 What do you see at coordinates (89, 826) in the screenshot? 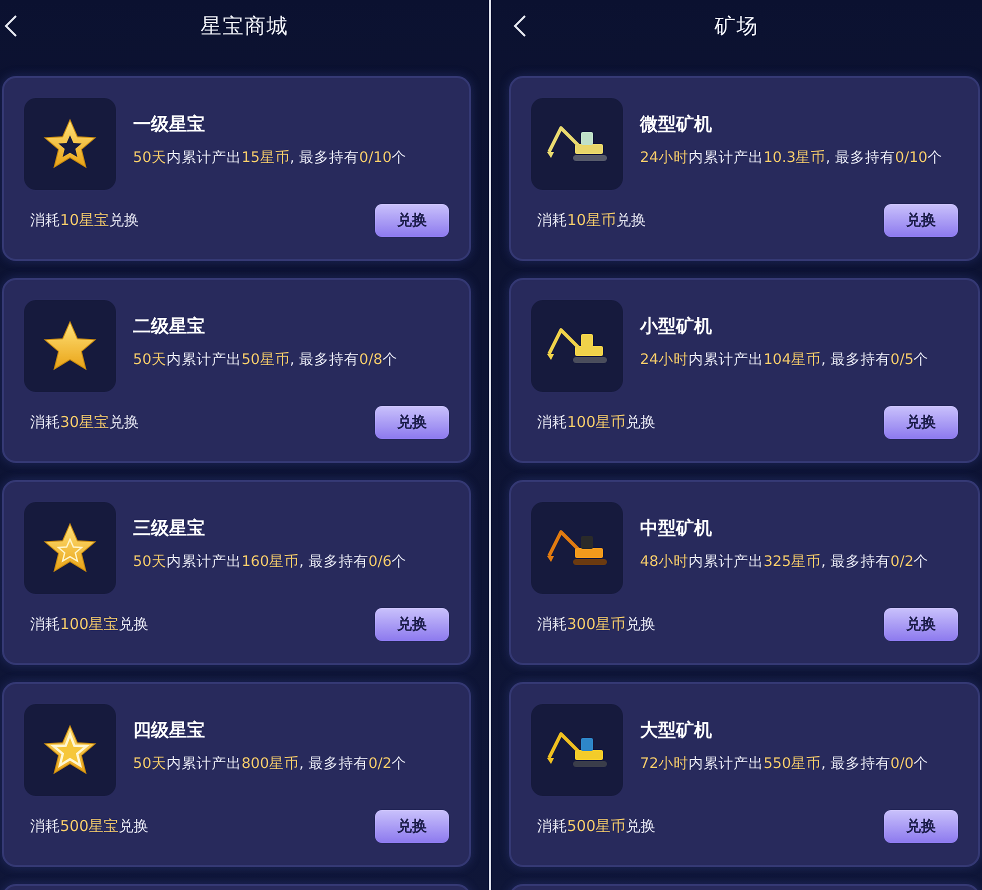
I see `cost-text: 消耗500星宝兑换` at bounding box center [89, 826].